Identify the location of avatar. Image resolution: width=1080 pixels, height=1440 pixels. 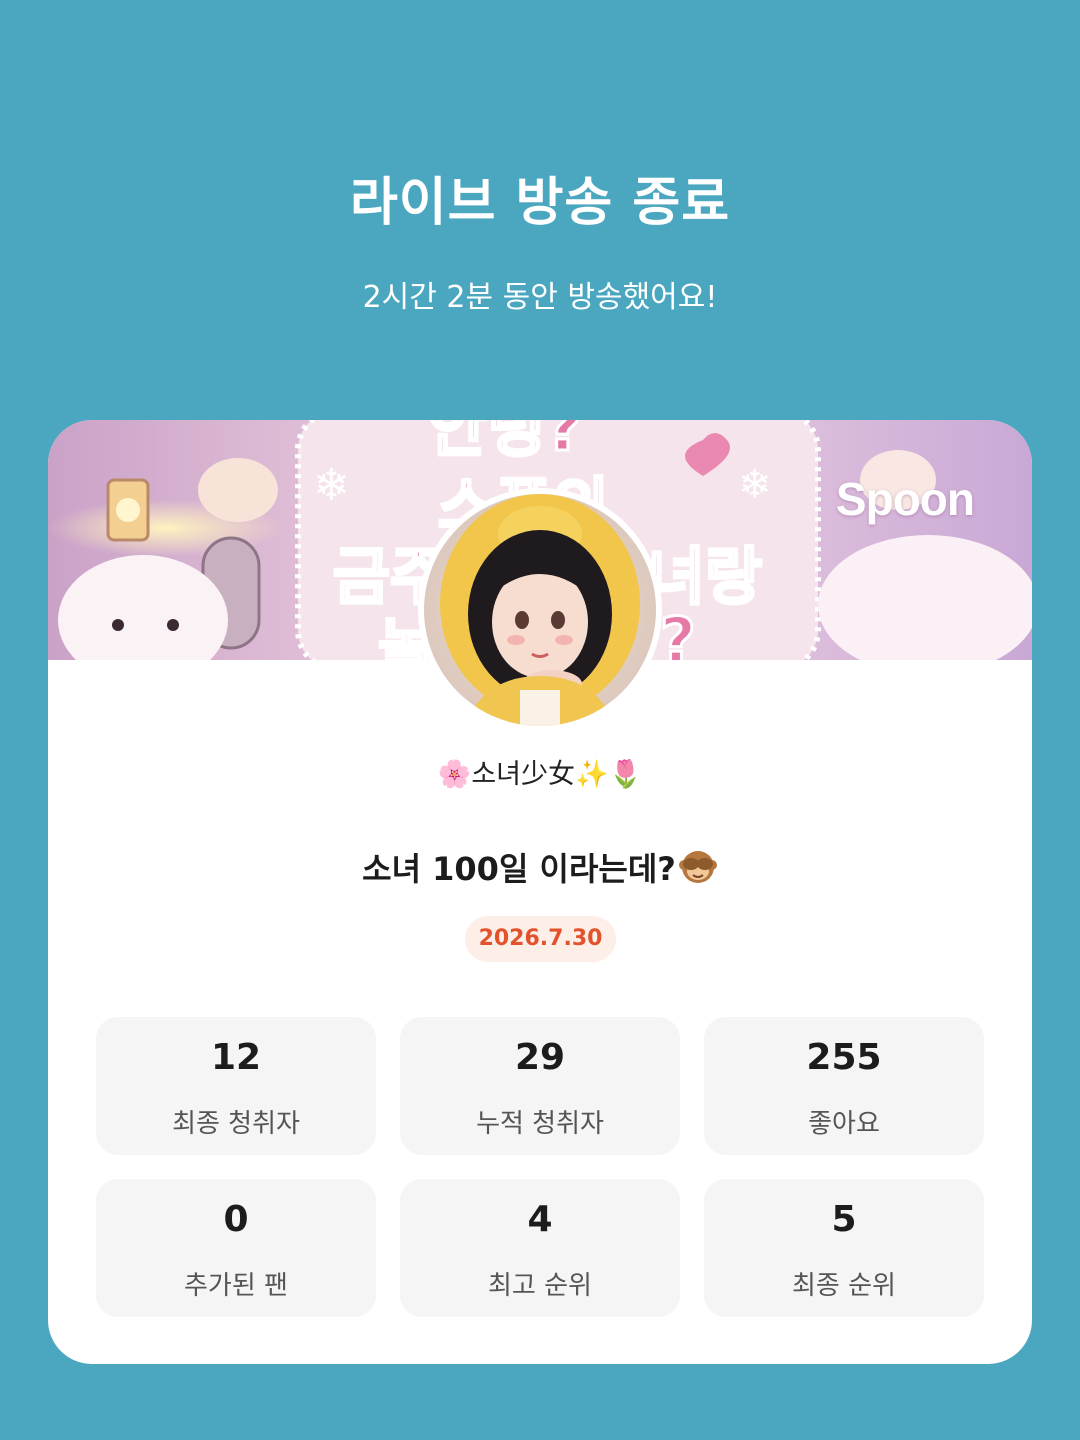
(540, 610).